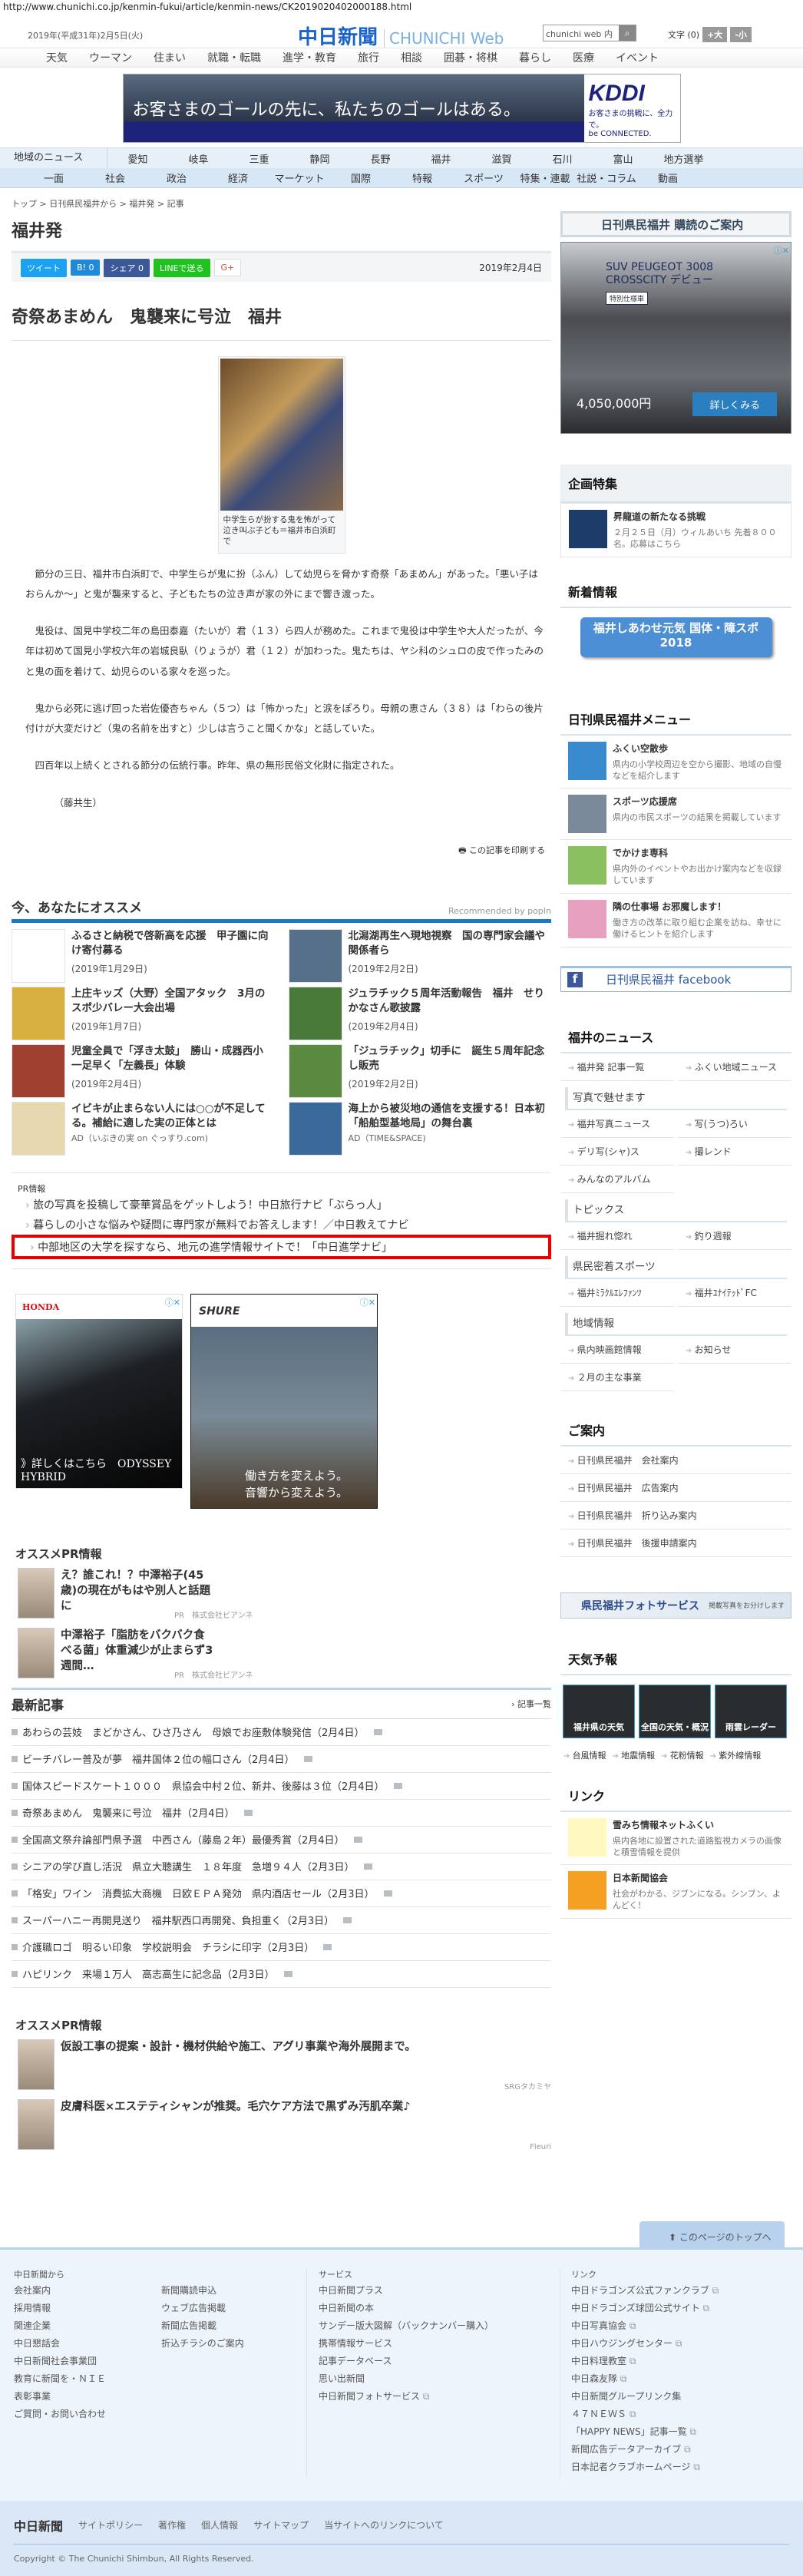  I want to click on footer-link: 中日森友隊, so click(645, 2380).